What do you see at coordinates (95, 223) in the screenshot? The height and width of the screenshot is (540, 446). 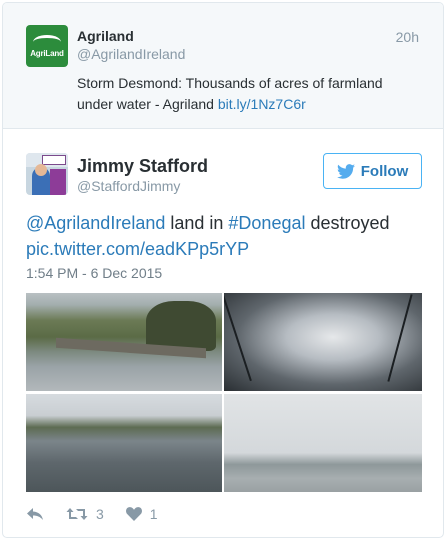 I see `mention-link: @AgrilandIreland` at bounding box center [95, 223].